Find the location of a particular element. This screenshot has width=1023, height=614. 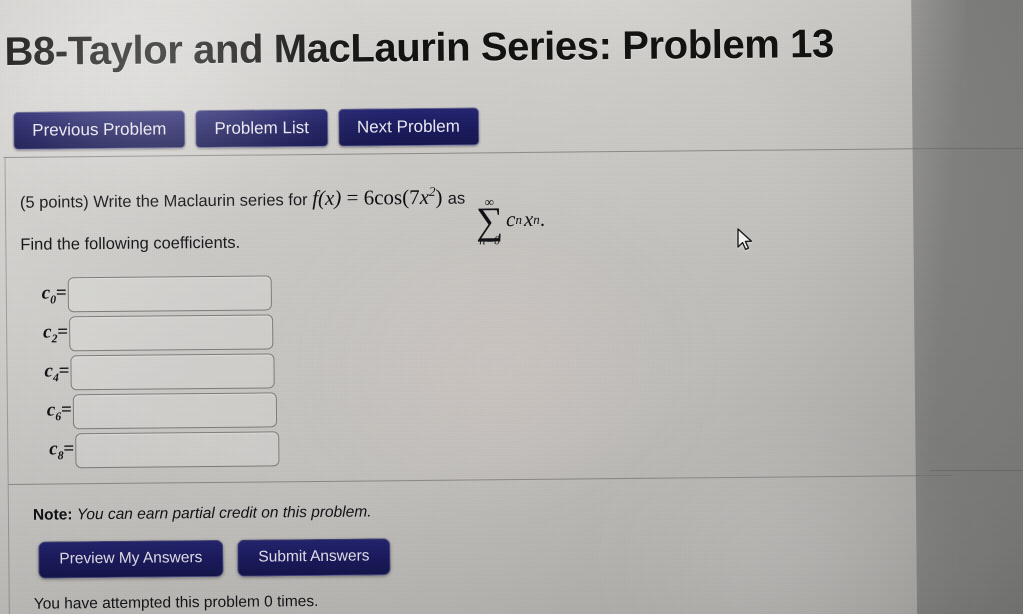

next-problem-button: Next Problem is located at coordinates (408, 127).